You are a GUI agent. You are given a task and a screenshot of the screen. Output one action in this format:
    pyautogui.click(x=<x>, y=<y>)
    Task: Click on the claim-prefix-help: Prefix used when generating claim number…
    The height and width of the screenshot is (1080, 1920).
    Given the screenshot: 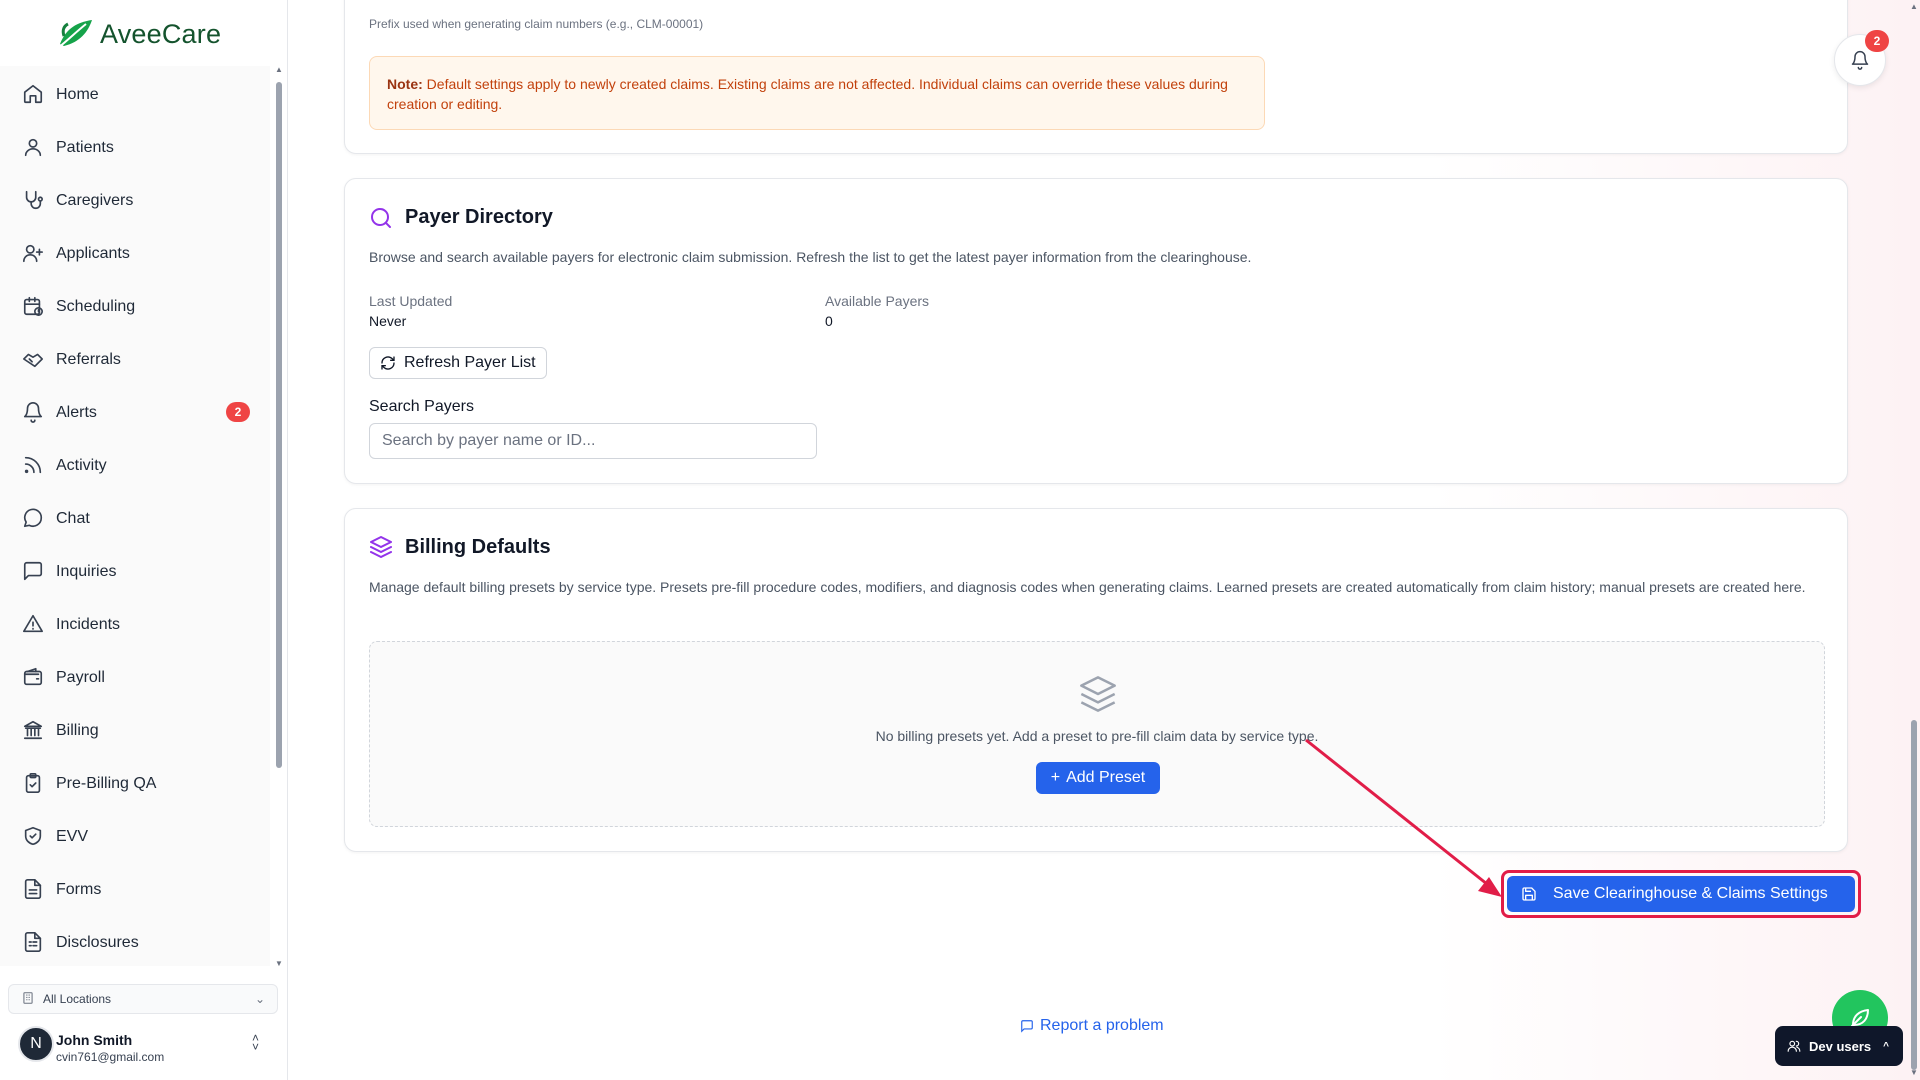 What is the action you would take?
    pyautogui.click(x=536, y=24)
    